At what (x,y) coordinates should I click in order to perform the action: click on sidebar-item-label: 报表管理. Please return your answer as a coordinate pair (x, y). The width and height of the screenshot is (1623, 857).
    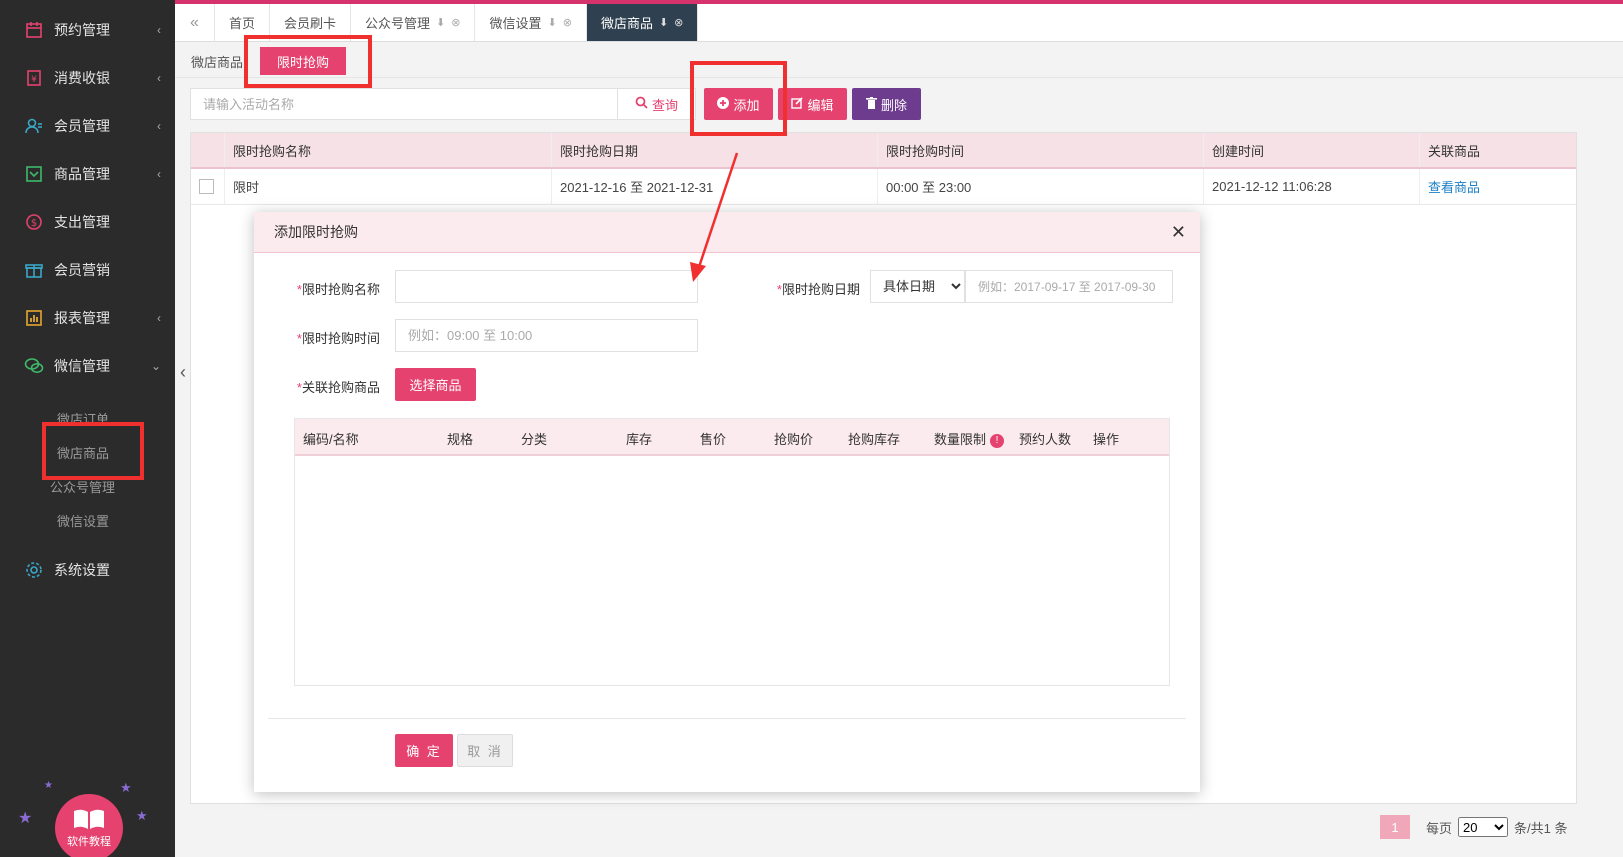
    Looking at the image, I should click on (82, 318).